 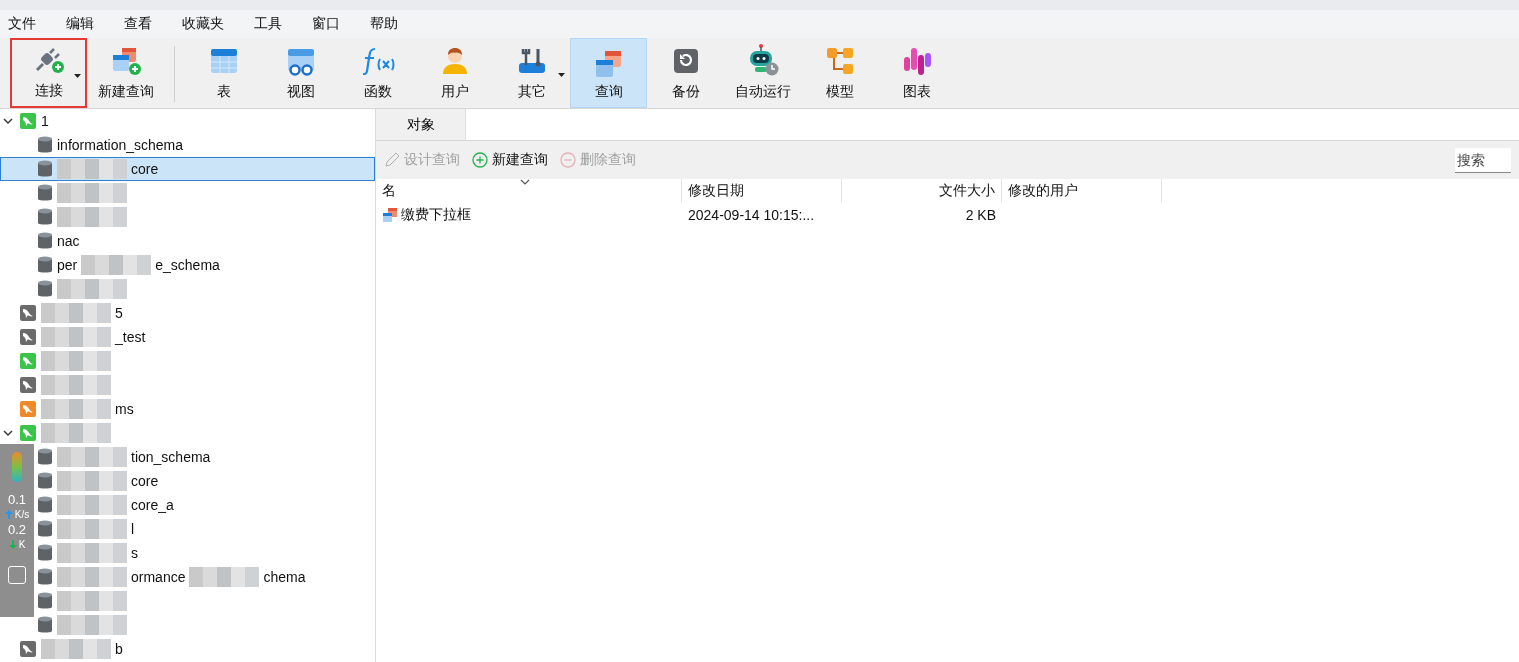 What do you see at coordinates (171, 457) in the screenshot?
I see `tree-label: tion_schema` at bounding box center [171, 457].